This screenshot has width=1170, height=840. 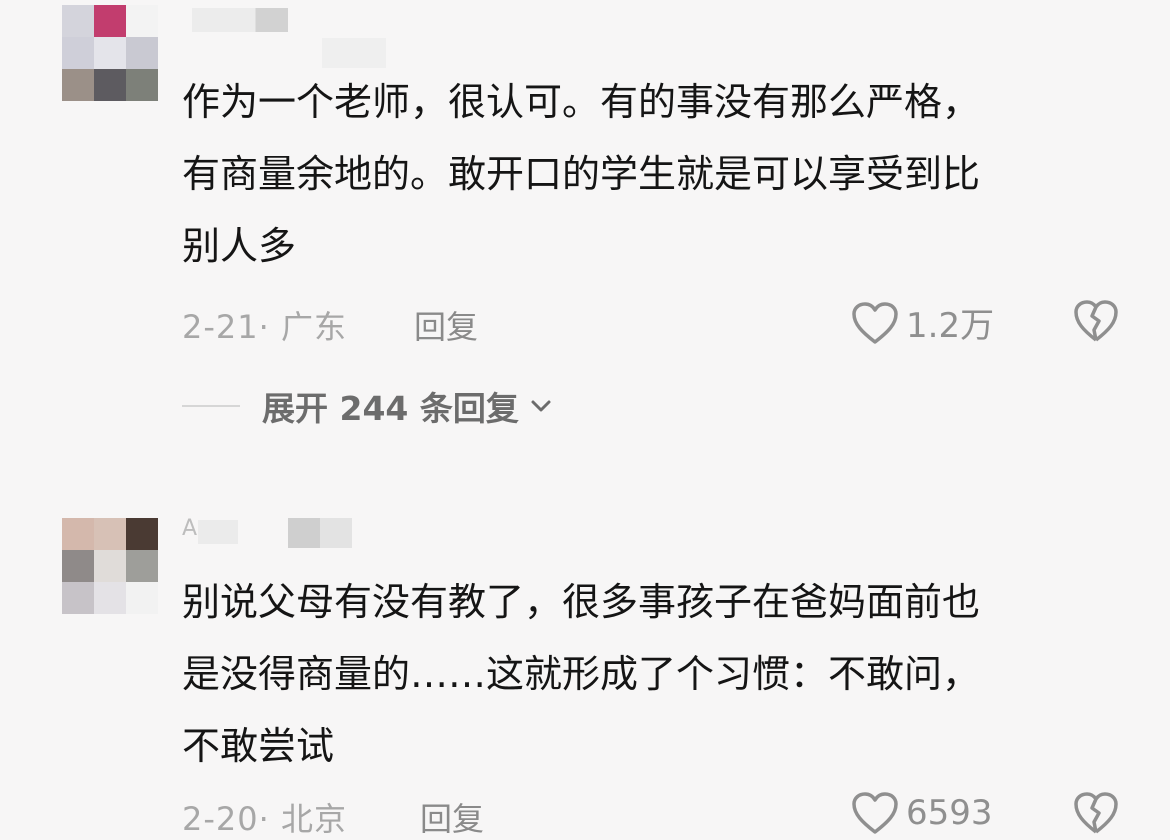 I want to click on chevron-down-icon, so click(x=541, y=406).